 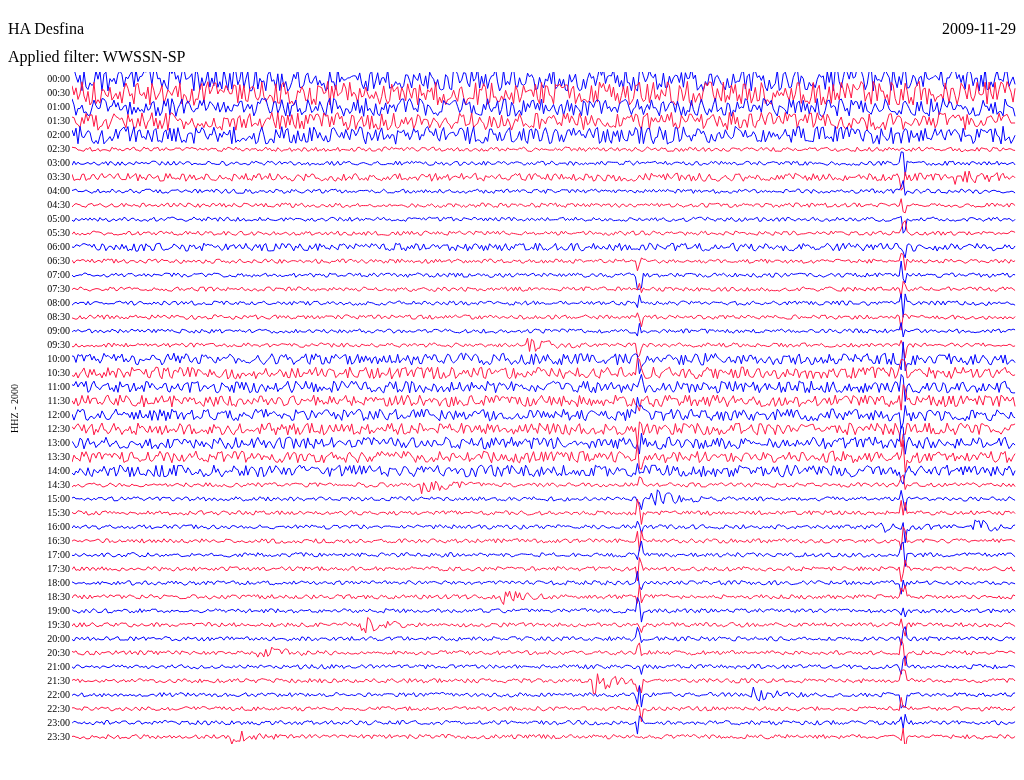 What do you see at coordinates (978, 29) in the screenshot?
I see `date-label: 2009-11-29` at bounding box center [978, 29].